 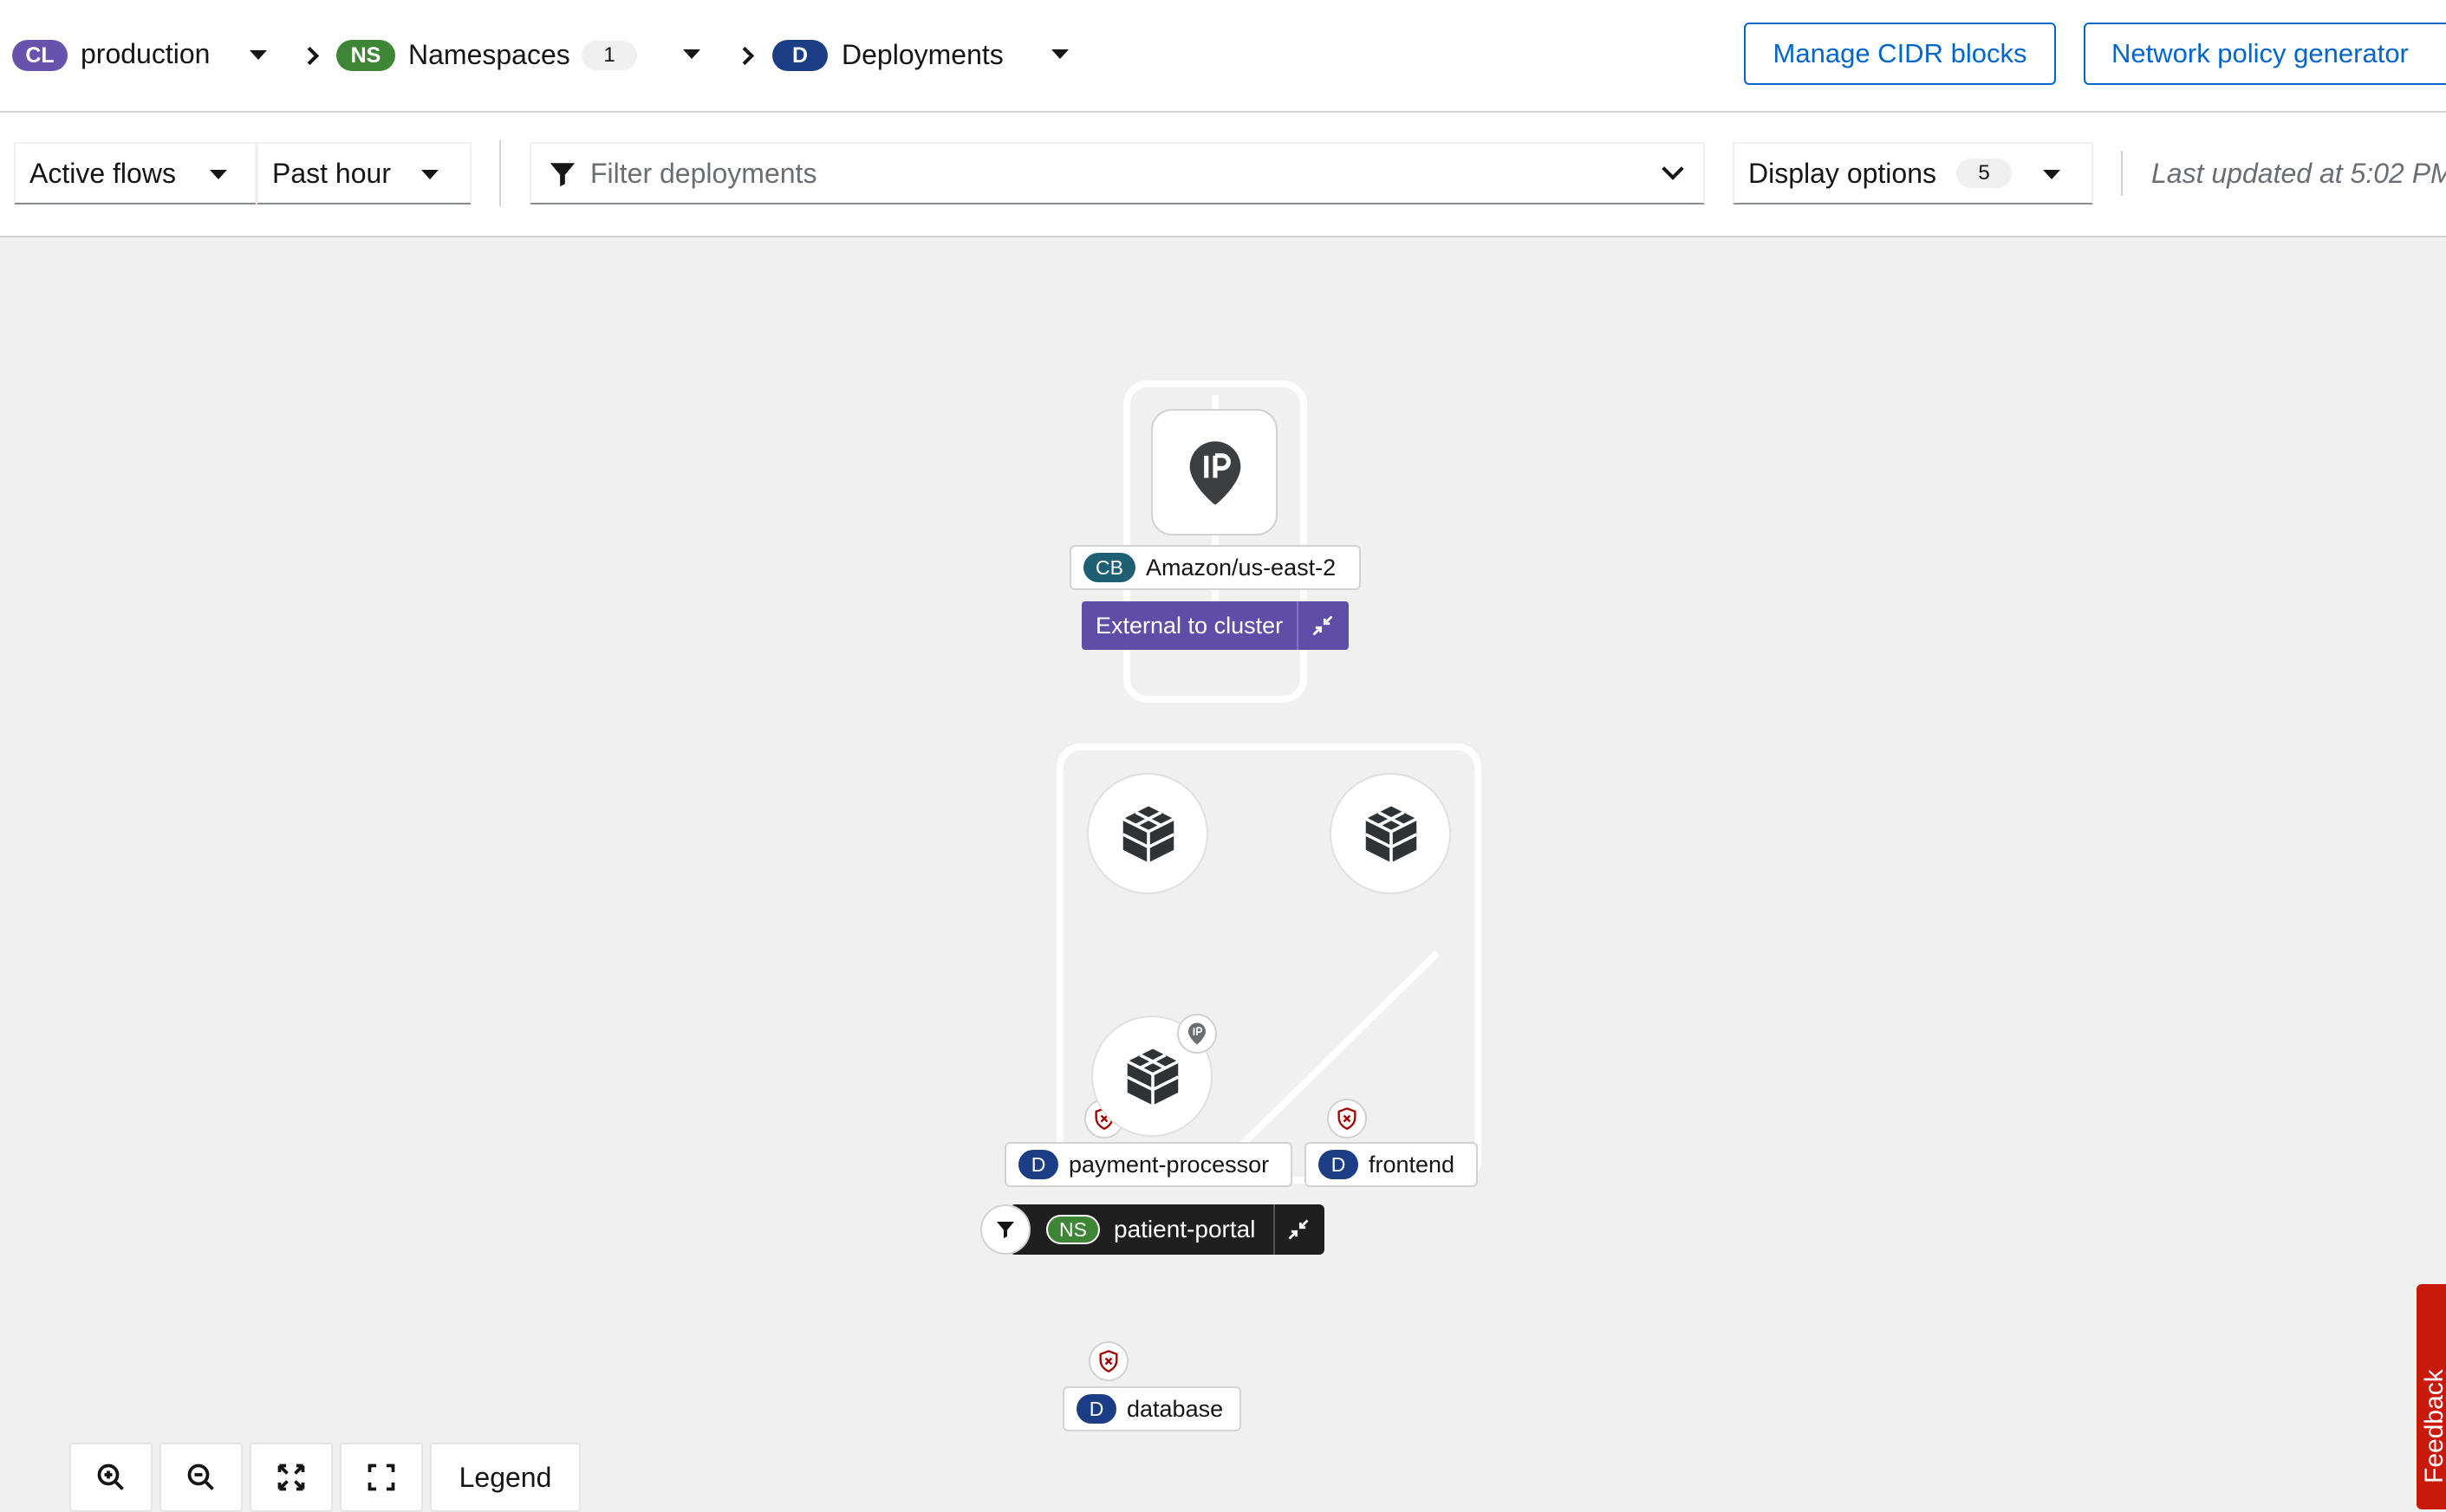 What do you see at coordinates (331, 173) in the screenshot?
I see `time-window-value: Past hour` at bounding box center [331, 173].